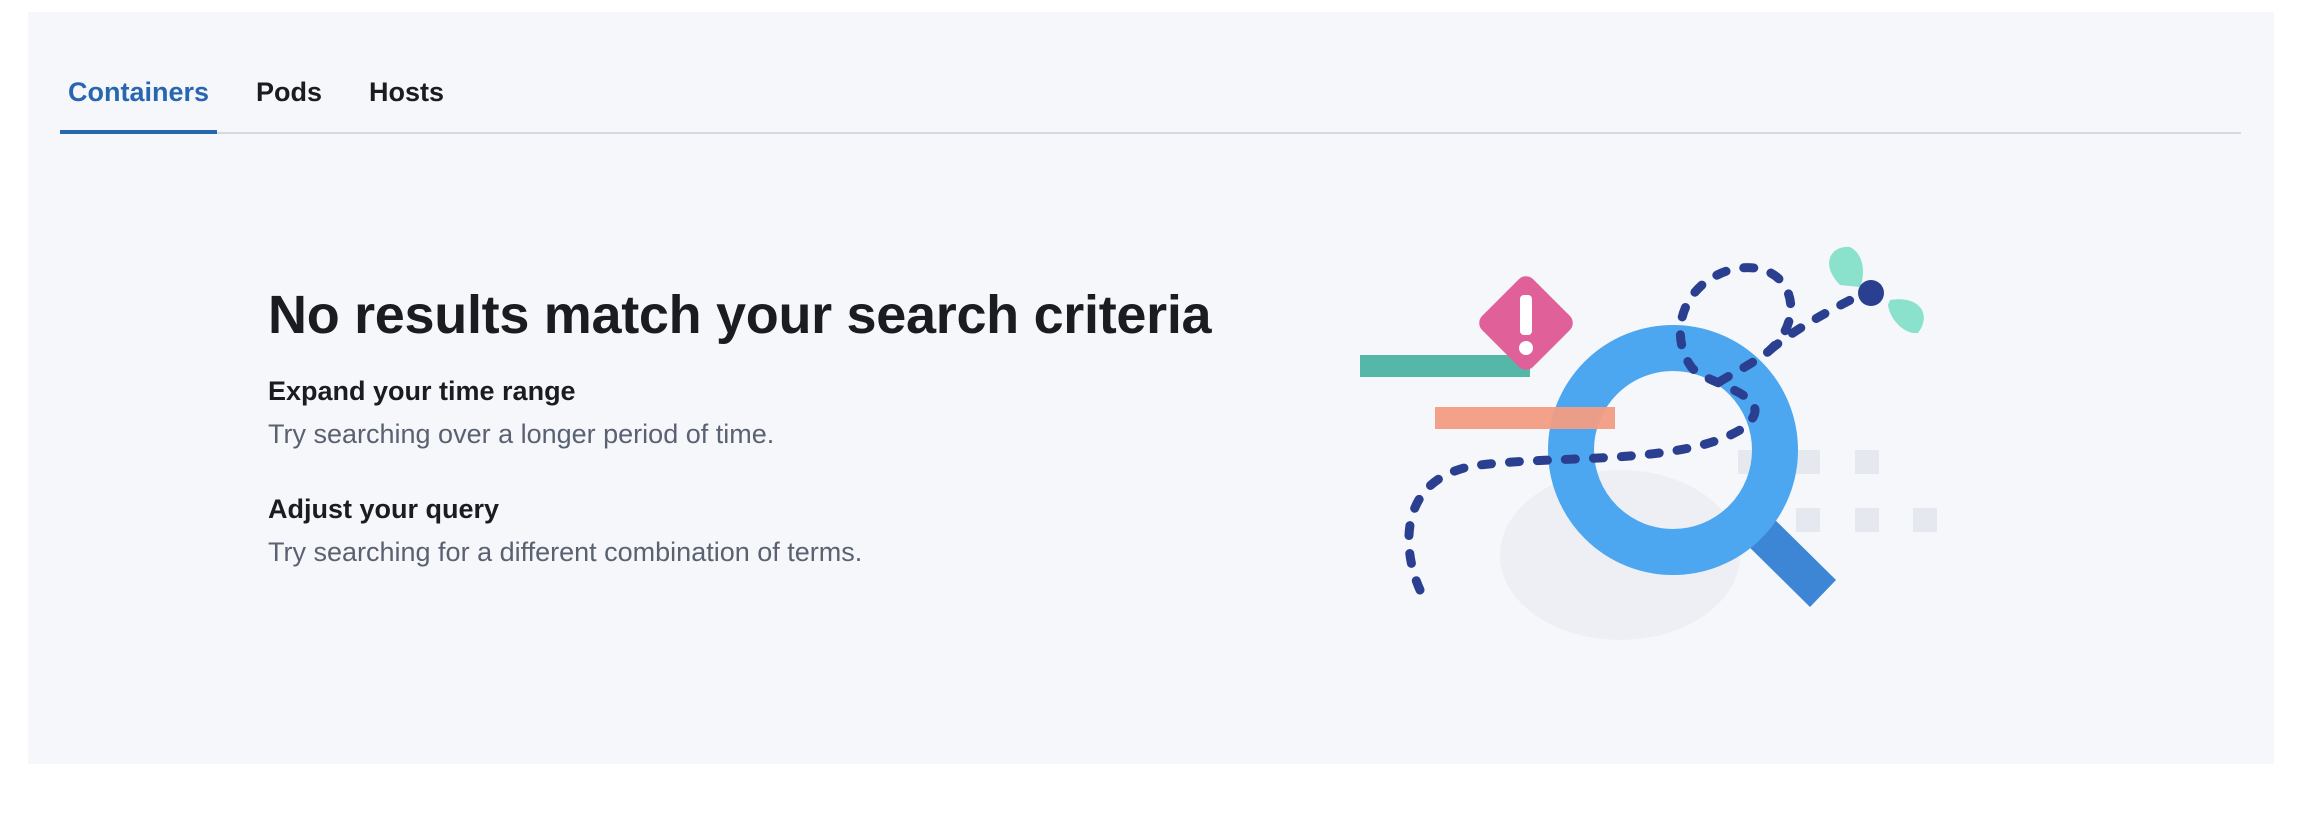  I want to click on tab-hosts: Hosts, so click(406, 92).